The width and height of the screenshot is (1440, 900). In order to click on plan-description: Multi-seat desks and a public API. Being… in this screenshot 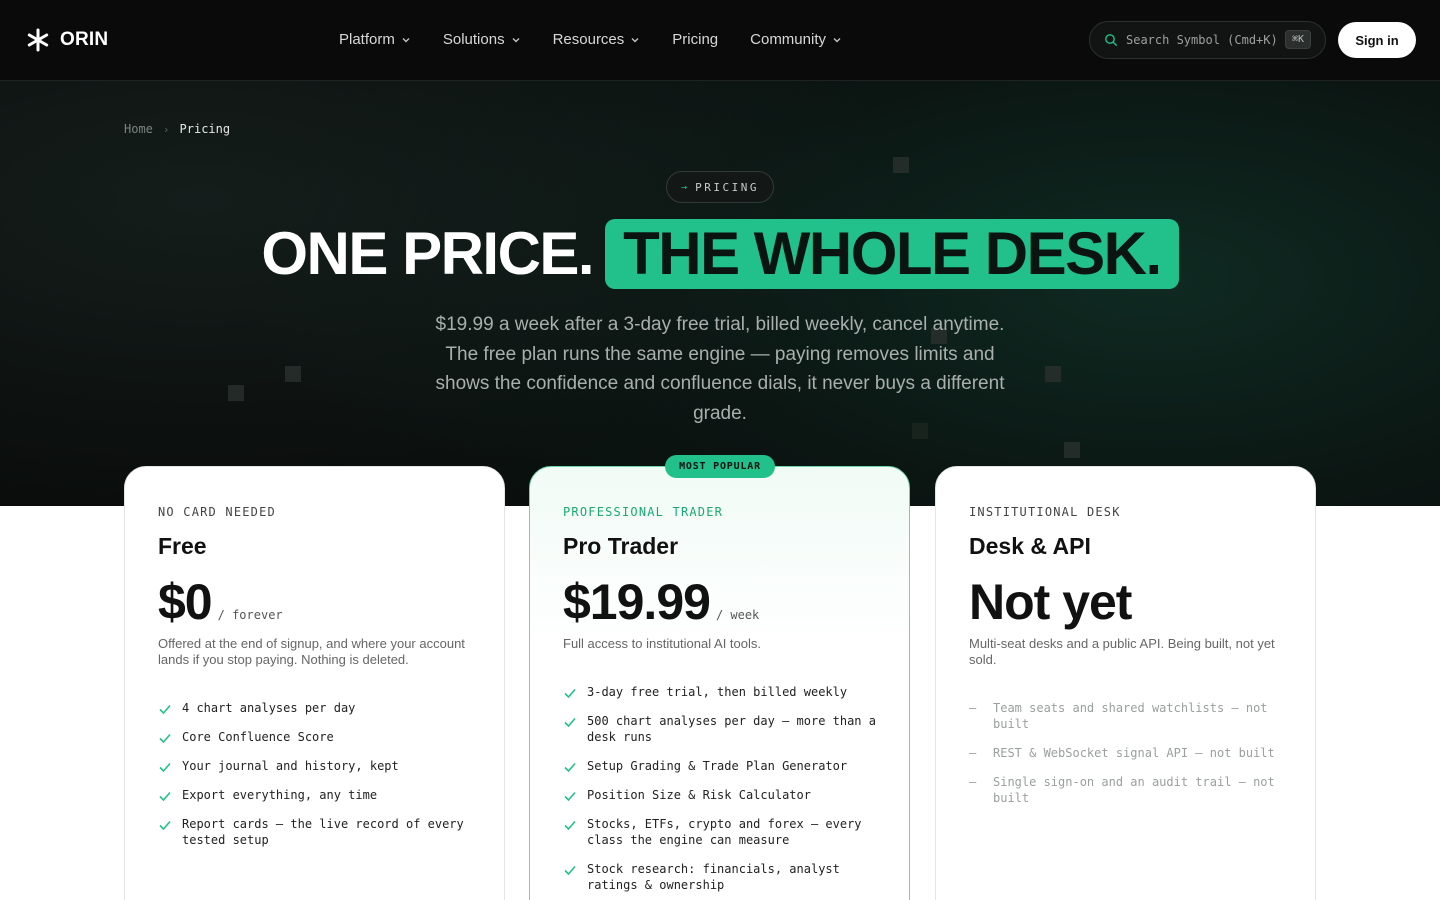, I will do `click(1122, 651)`.